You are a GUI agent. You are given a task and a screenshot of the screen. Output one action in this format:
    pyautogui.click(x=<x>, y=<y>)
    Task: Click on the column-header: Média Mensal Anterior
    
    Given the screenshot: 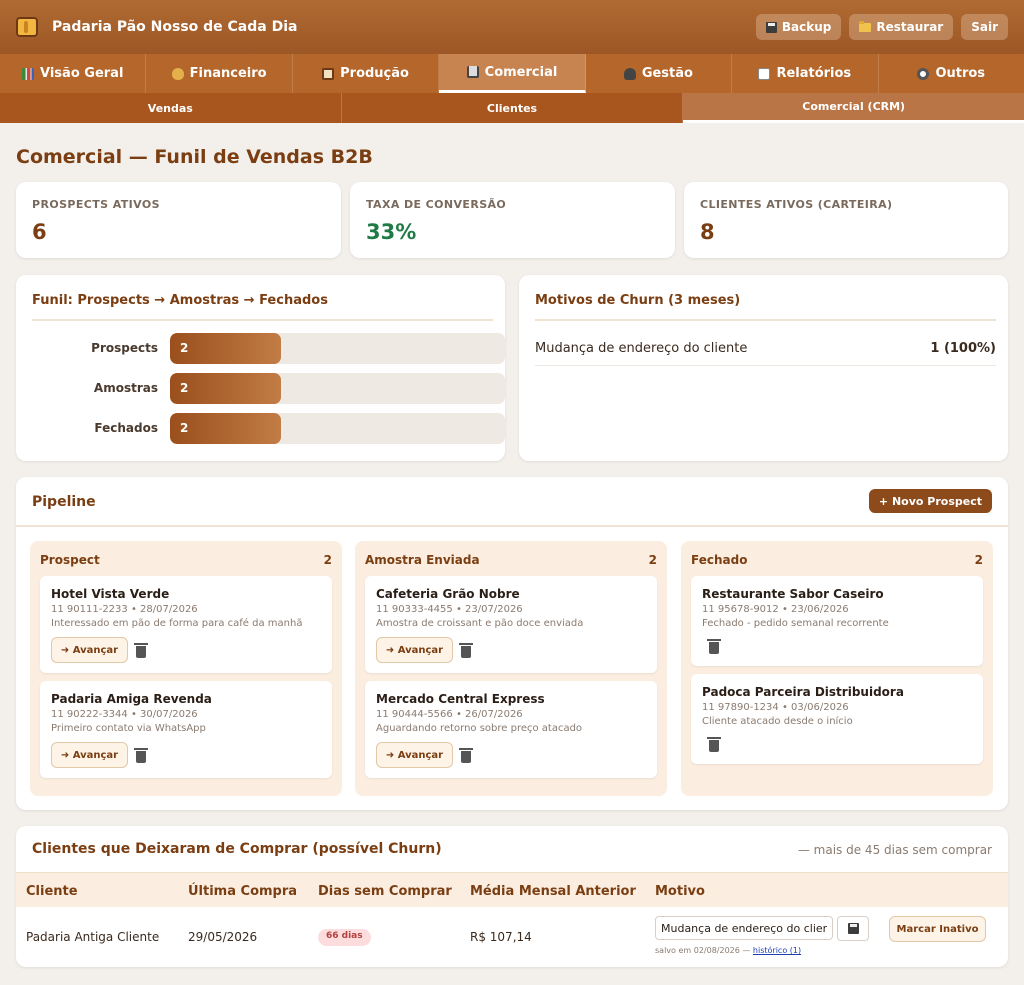 What is the action you would take?
    pyautogui.click(x=553, y=891)
    